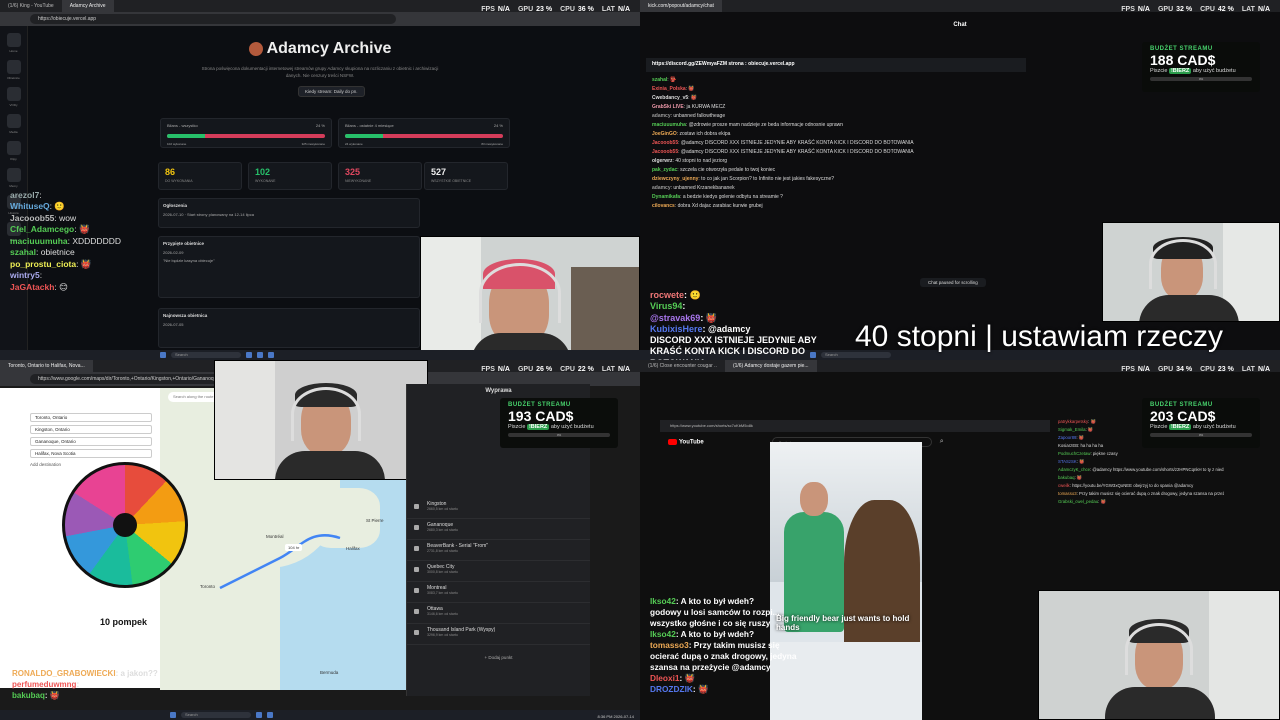 This screenshot has height=720, width=1280. Describe the element at coordinates (13, 70) in the screenshot. I see `sidebar-item-obietnice: Obietnice` at that location.